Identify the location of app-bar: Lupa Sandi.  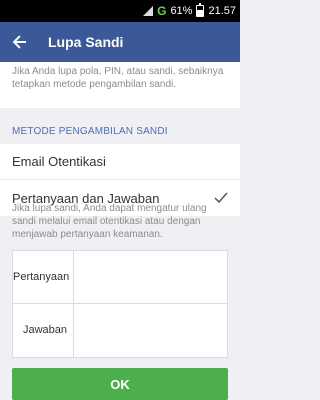
(120, 42).